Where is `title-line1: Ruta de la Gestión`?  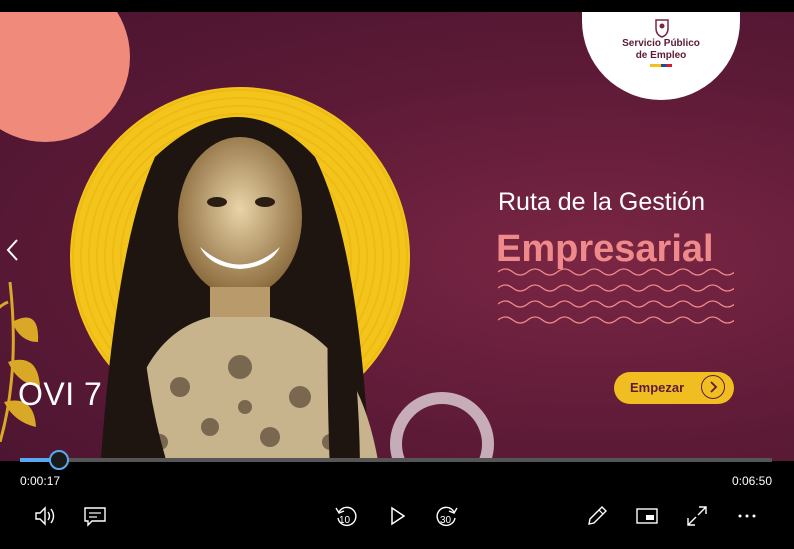 title-line1: Ruta de la Gestión is located at coordinates (602, 202).